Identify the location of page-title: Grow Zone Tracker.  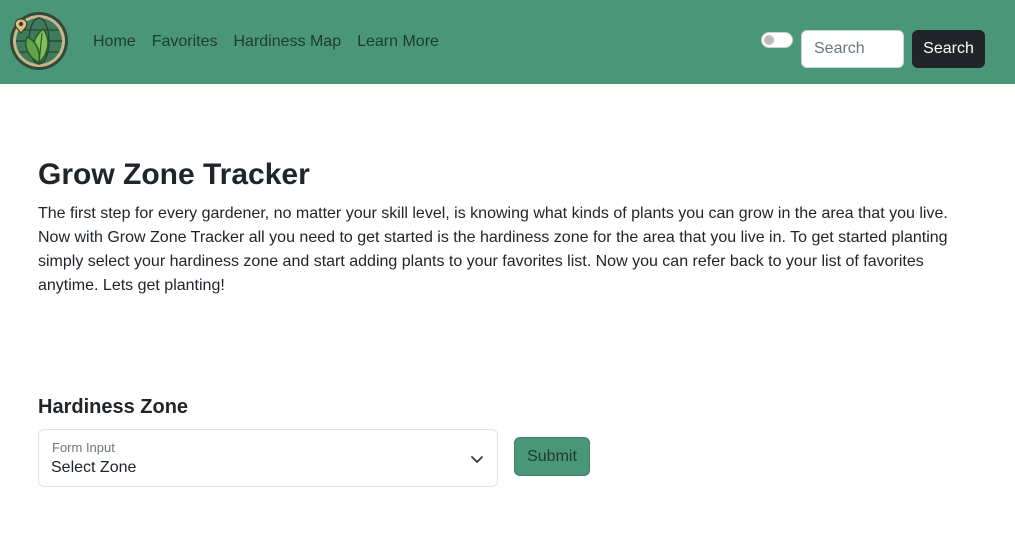
(174, 174).